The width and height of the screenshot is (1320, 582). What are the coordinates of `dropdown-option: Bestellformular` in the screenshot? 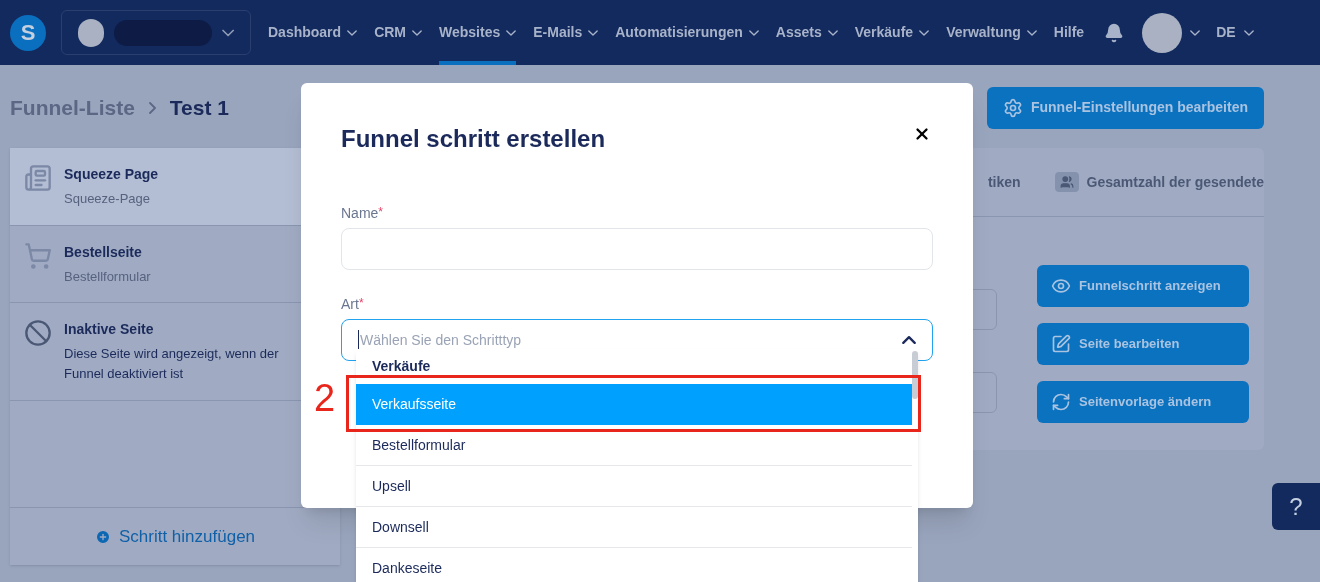 It's located at (634, 445).